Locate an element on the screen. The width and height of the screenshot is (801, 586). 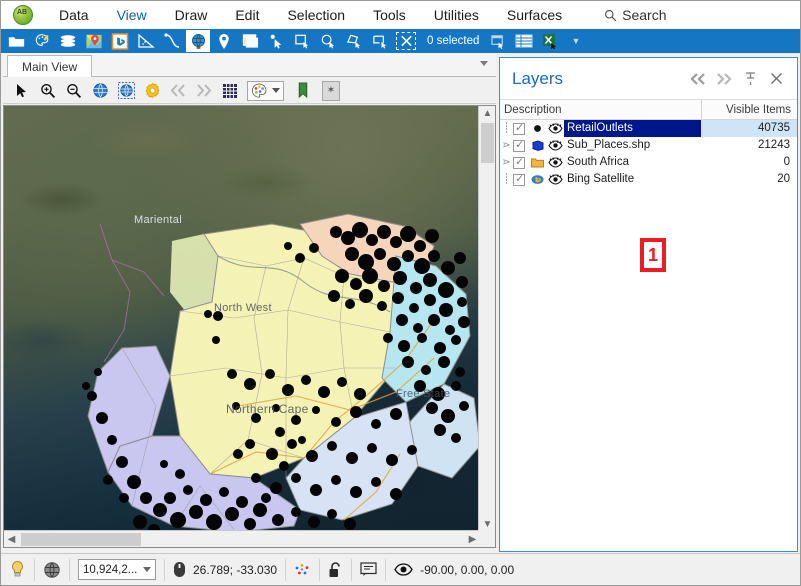
view-angles: -90.00, 0.00, 0.00 is located at coordinates (454, 570).